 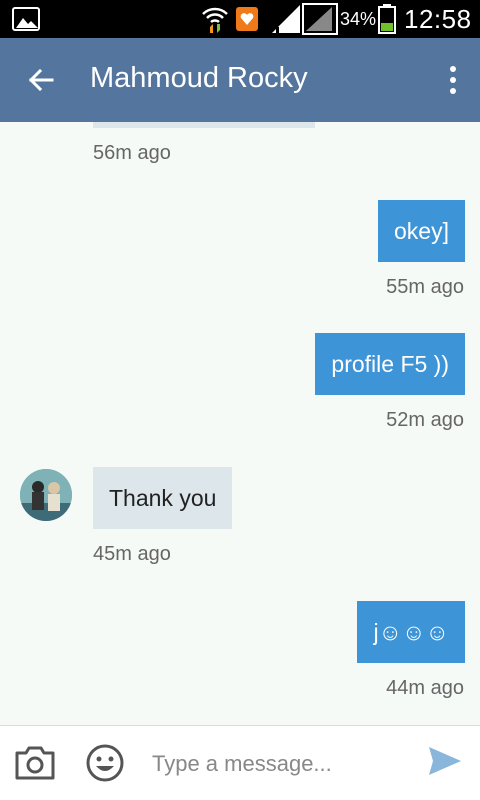 I want to click on back-button, so click(x=41, y=80).